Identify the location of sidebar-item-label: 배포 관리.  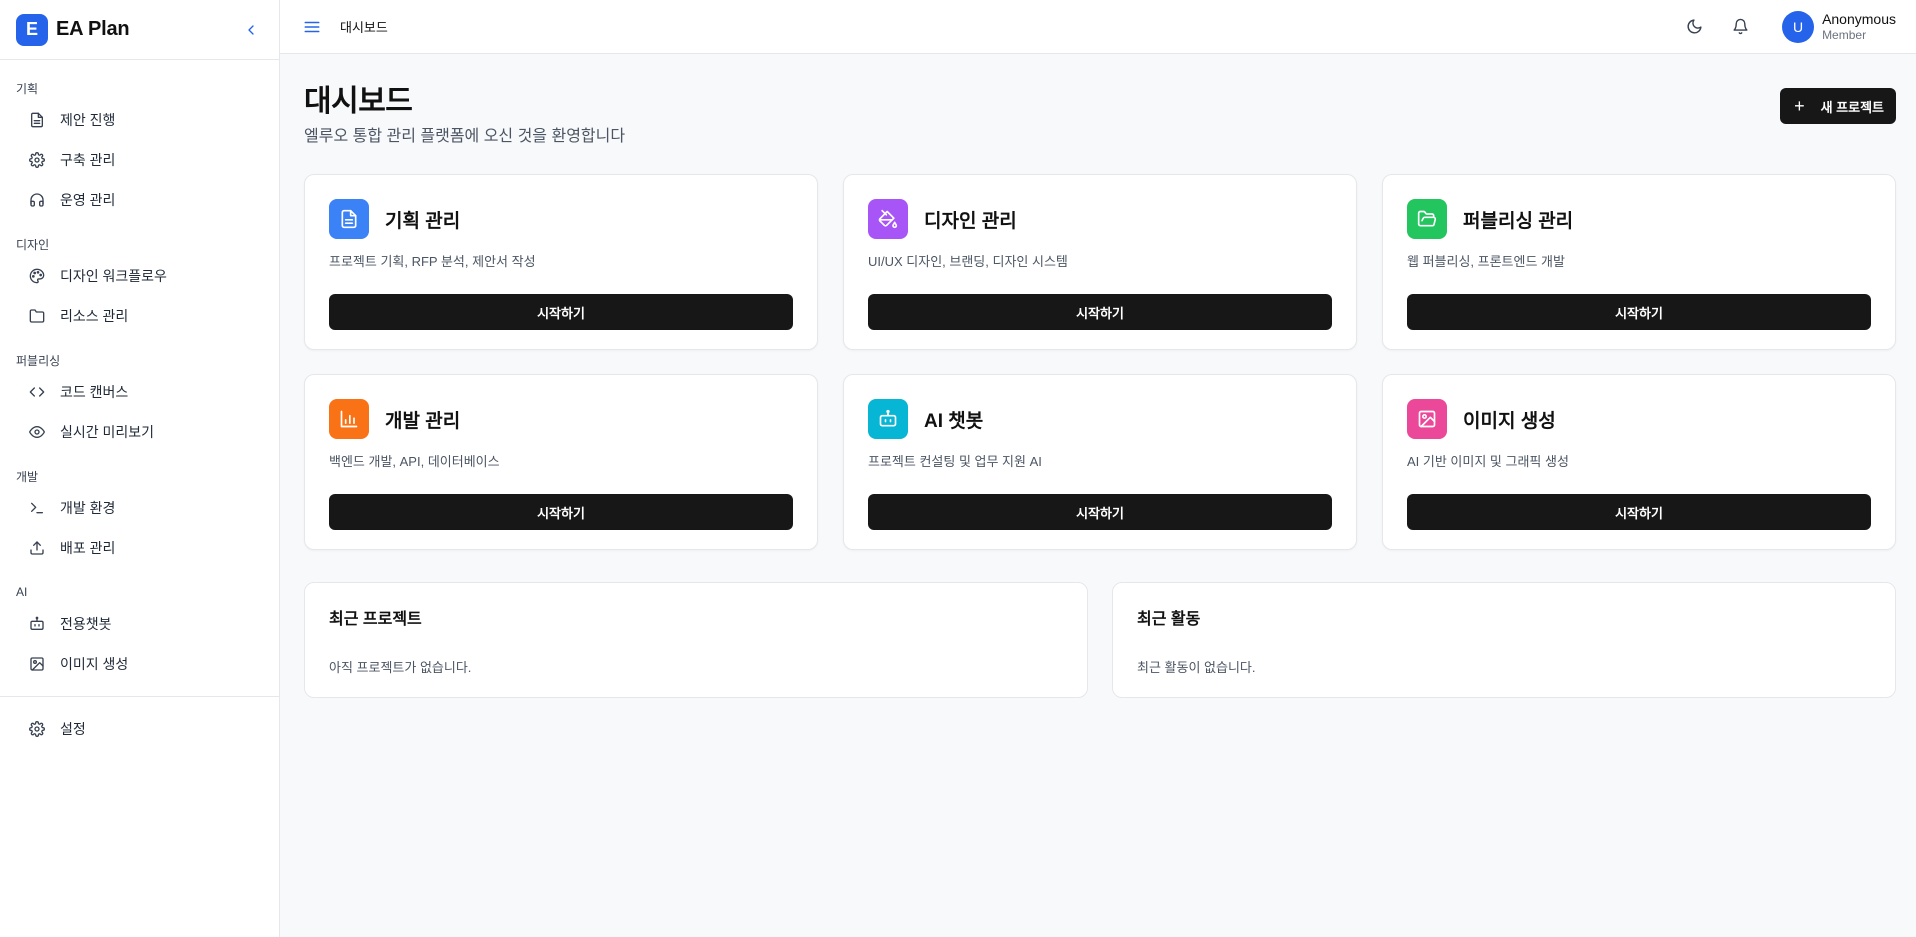
(88, 548).